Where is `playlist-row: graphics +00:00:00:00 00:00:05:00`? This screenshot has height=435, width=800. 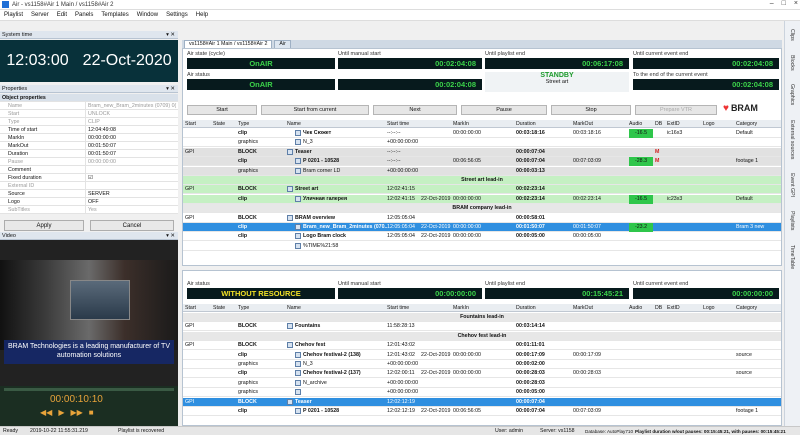
playlist-row: graphics +00:00:00:00 00:00:05:00 is located at coordinates (482, 393).